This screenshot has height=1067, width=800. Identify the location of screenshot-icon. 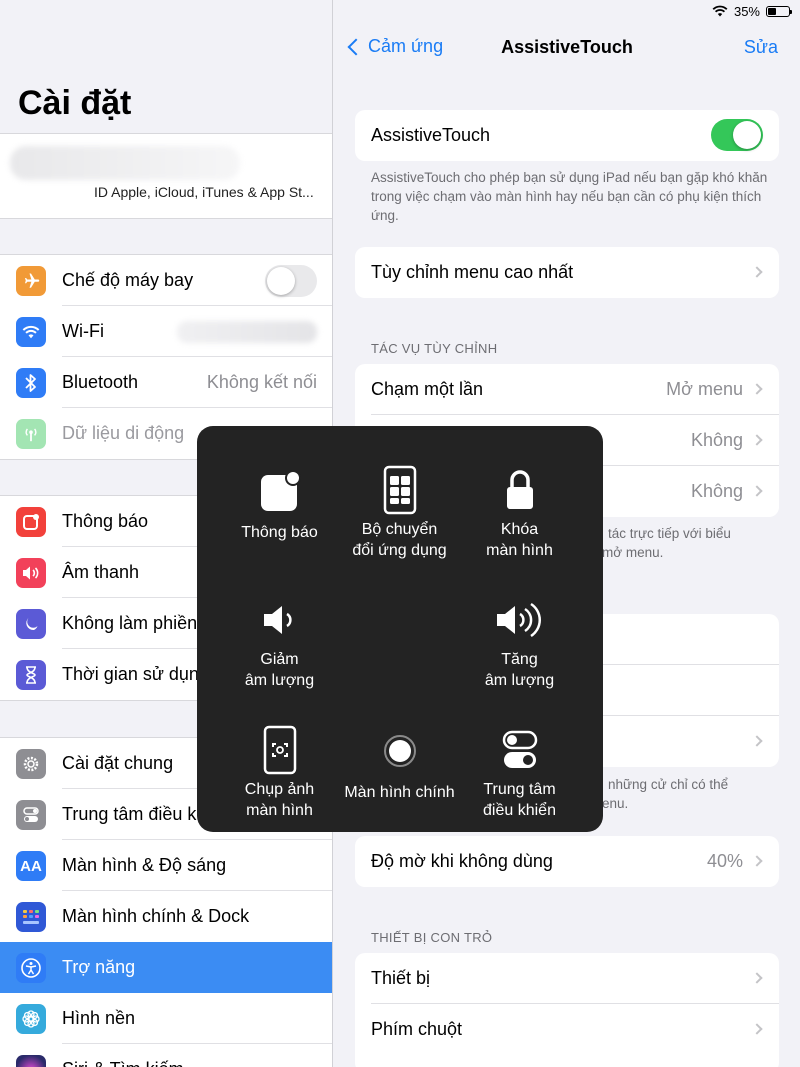
(280, 749).